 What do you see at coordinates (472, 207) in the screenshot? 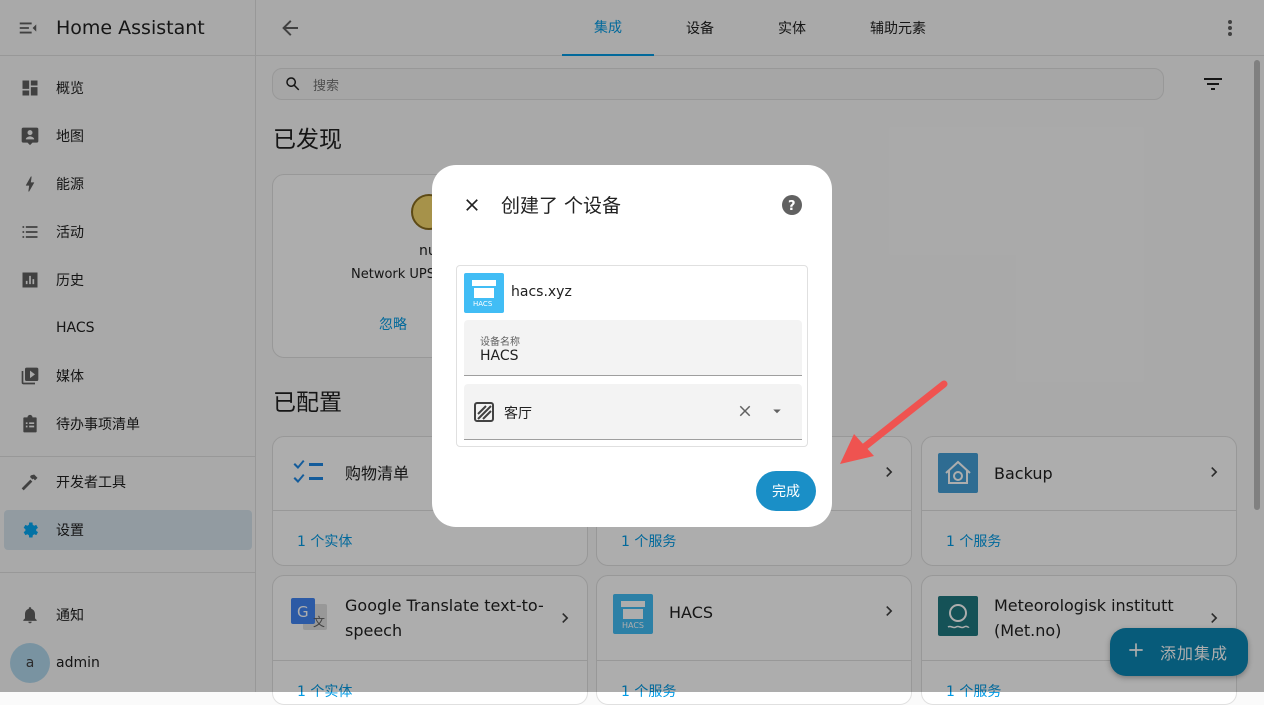
I see `close-icon` at bounding box center [472, 207].